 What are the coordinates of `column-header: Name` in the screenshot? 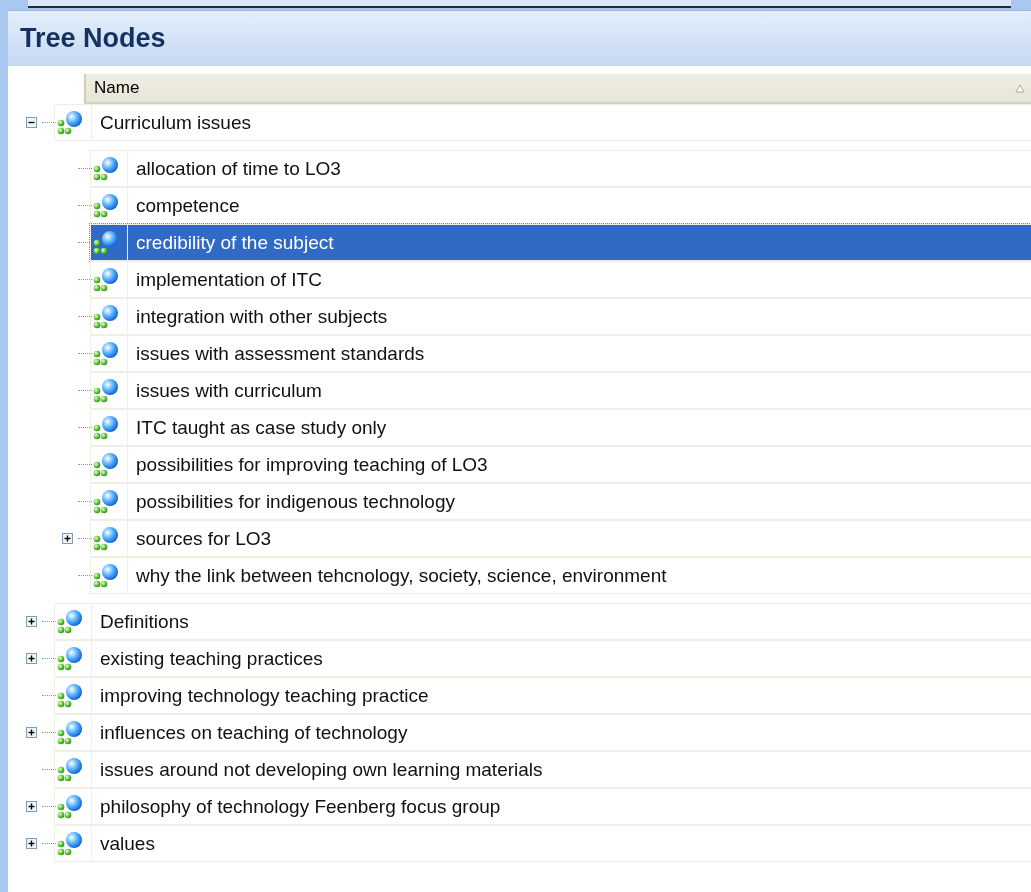 It's located at (557, 89).